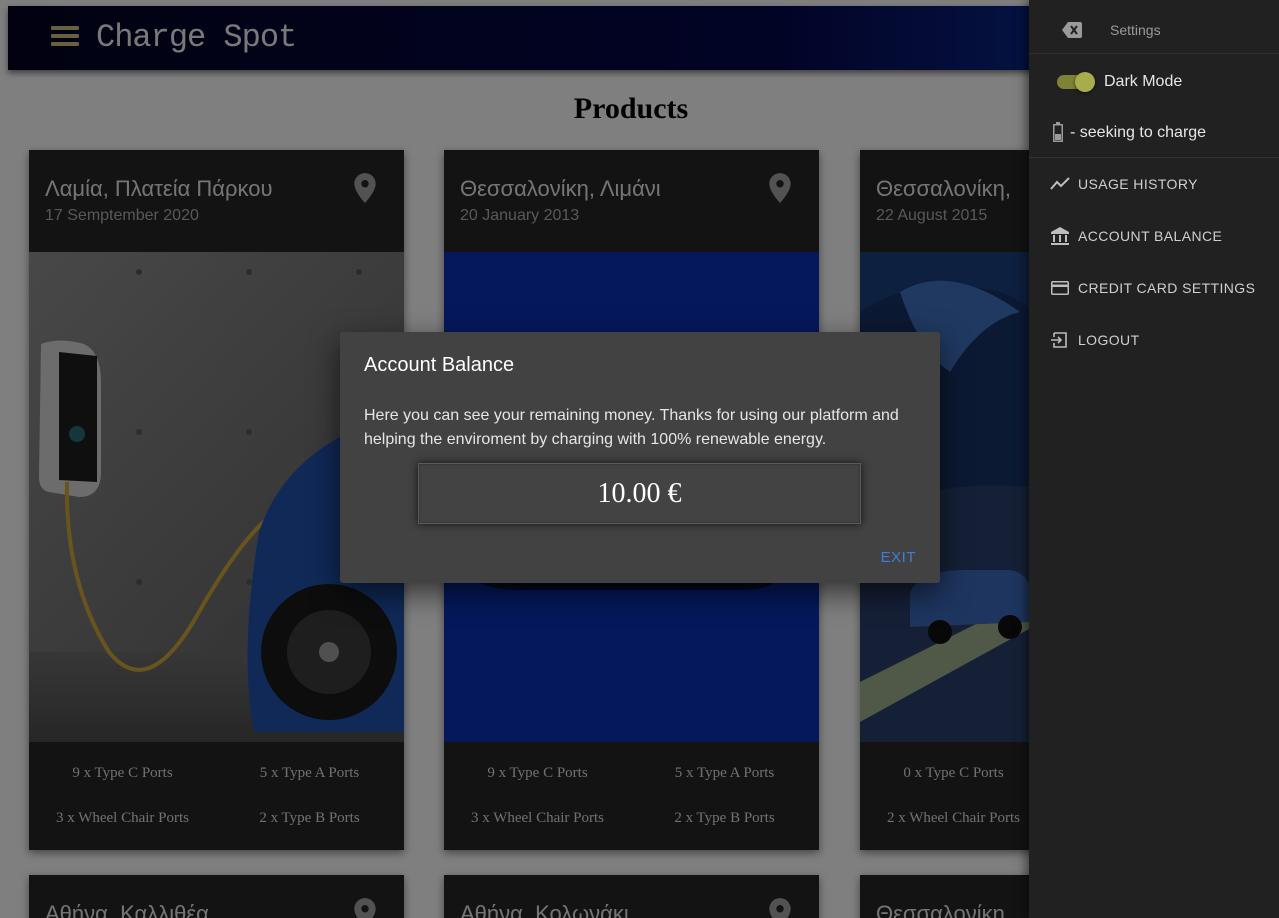 Image resolution: width=1279 pixels, height=918 pixels. I want to click on menu-item-account-balance: ACCOUNT BALANCE, so click(1154, 236).